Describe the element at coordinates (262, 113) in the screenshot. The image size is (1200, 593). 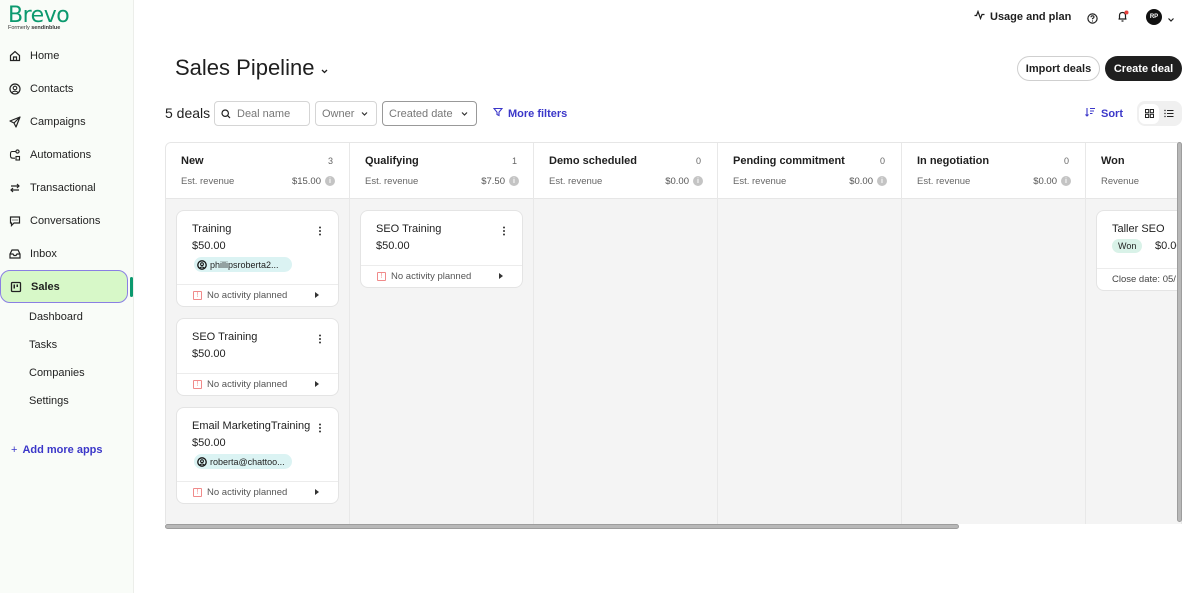
I see `deal-name-search: Deal name` at that location.